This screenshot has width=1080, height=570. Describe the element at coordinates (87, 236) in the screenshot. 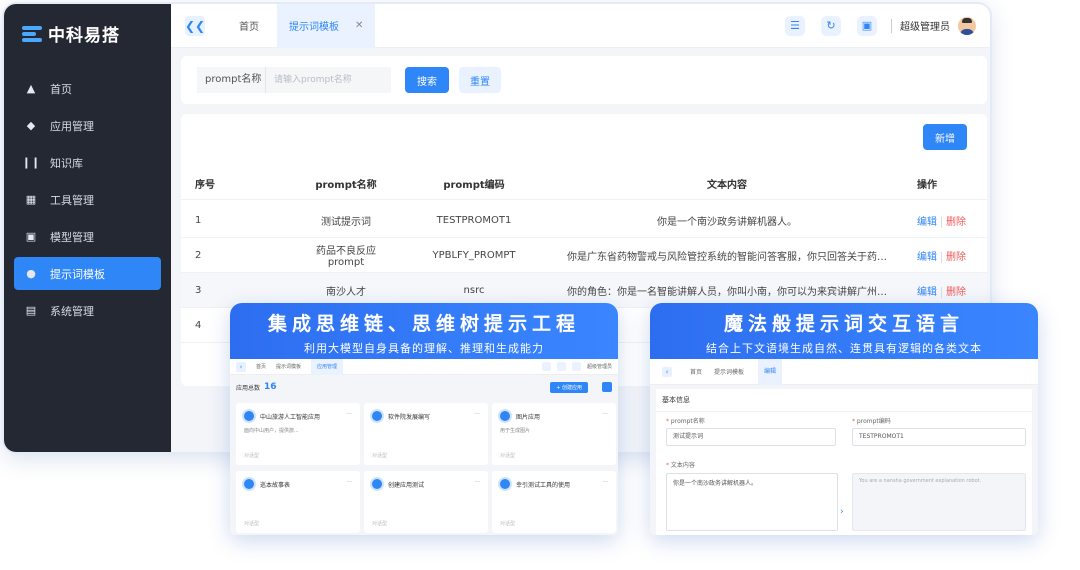

I see `sidebar-item-models: ▣ 模型管理` at that location.